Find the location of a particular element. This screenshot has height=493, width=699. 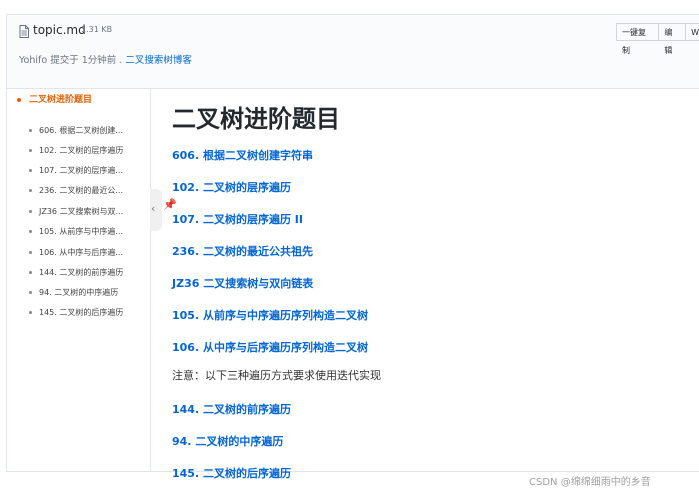

problem-link: 236. 二叉树的最近公共祖先 is located at coordinates (242, 251).